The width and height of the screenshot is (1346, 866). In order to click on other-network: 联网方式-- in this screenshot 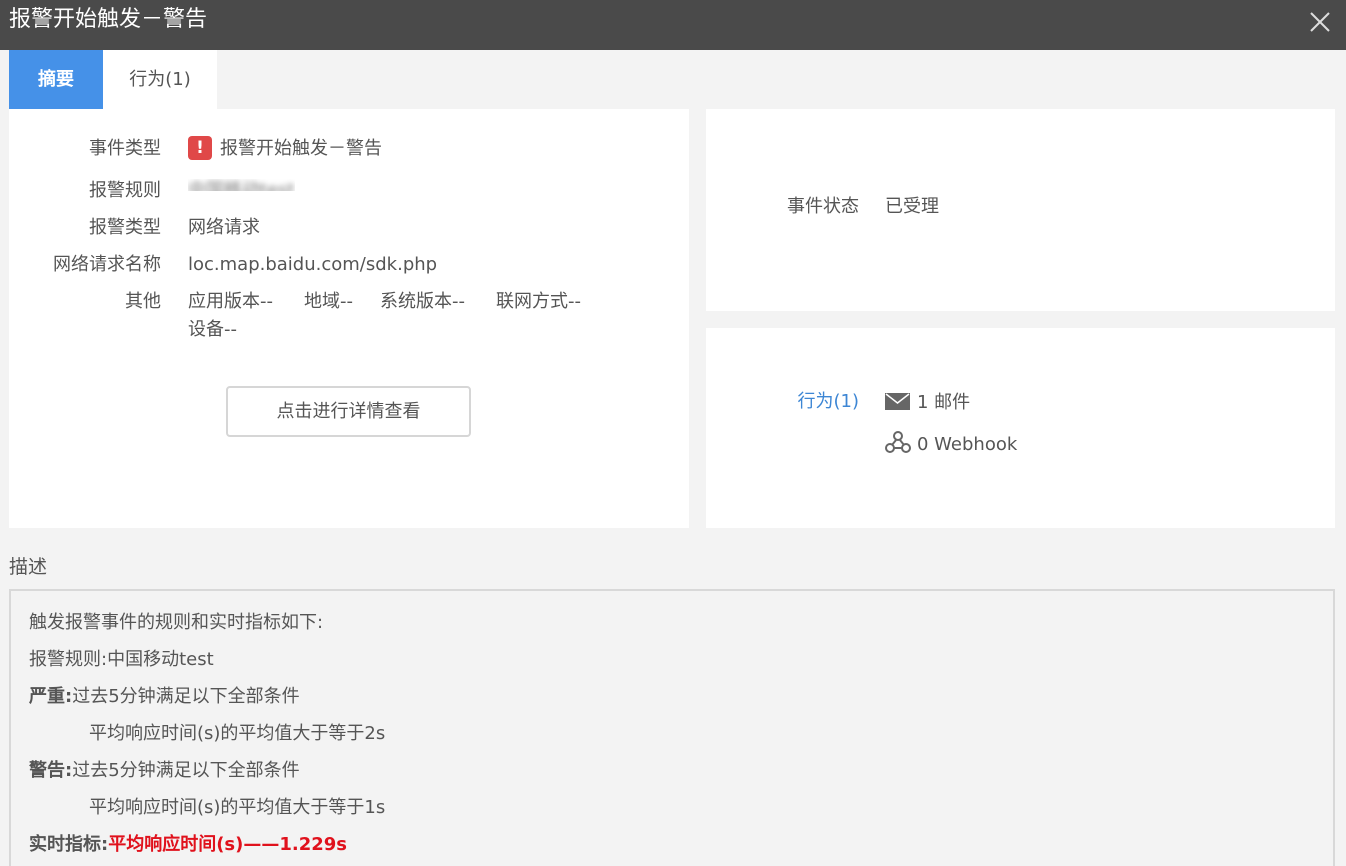, I will do `click(538, 301)`.